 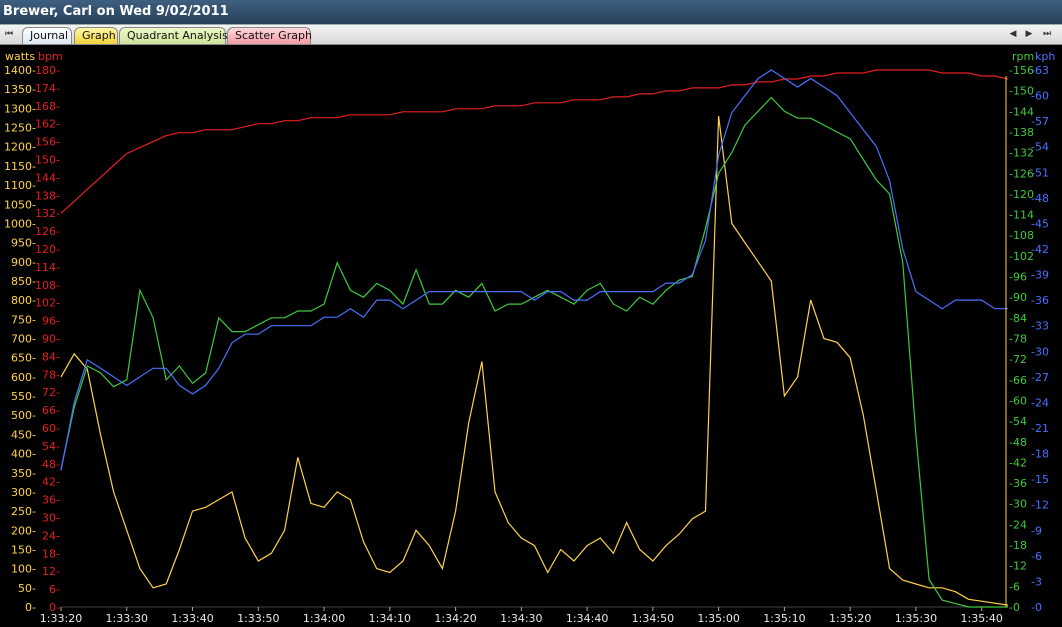 What do you see at coordinates (1018, 442) in the screenshot?
I see `rpm-tick-label: -48` at bounding box center [1018, 442].